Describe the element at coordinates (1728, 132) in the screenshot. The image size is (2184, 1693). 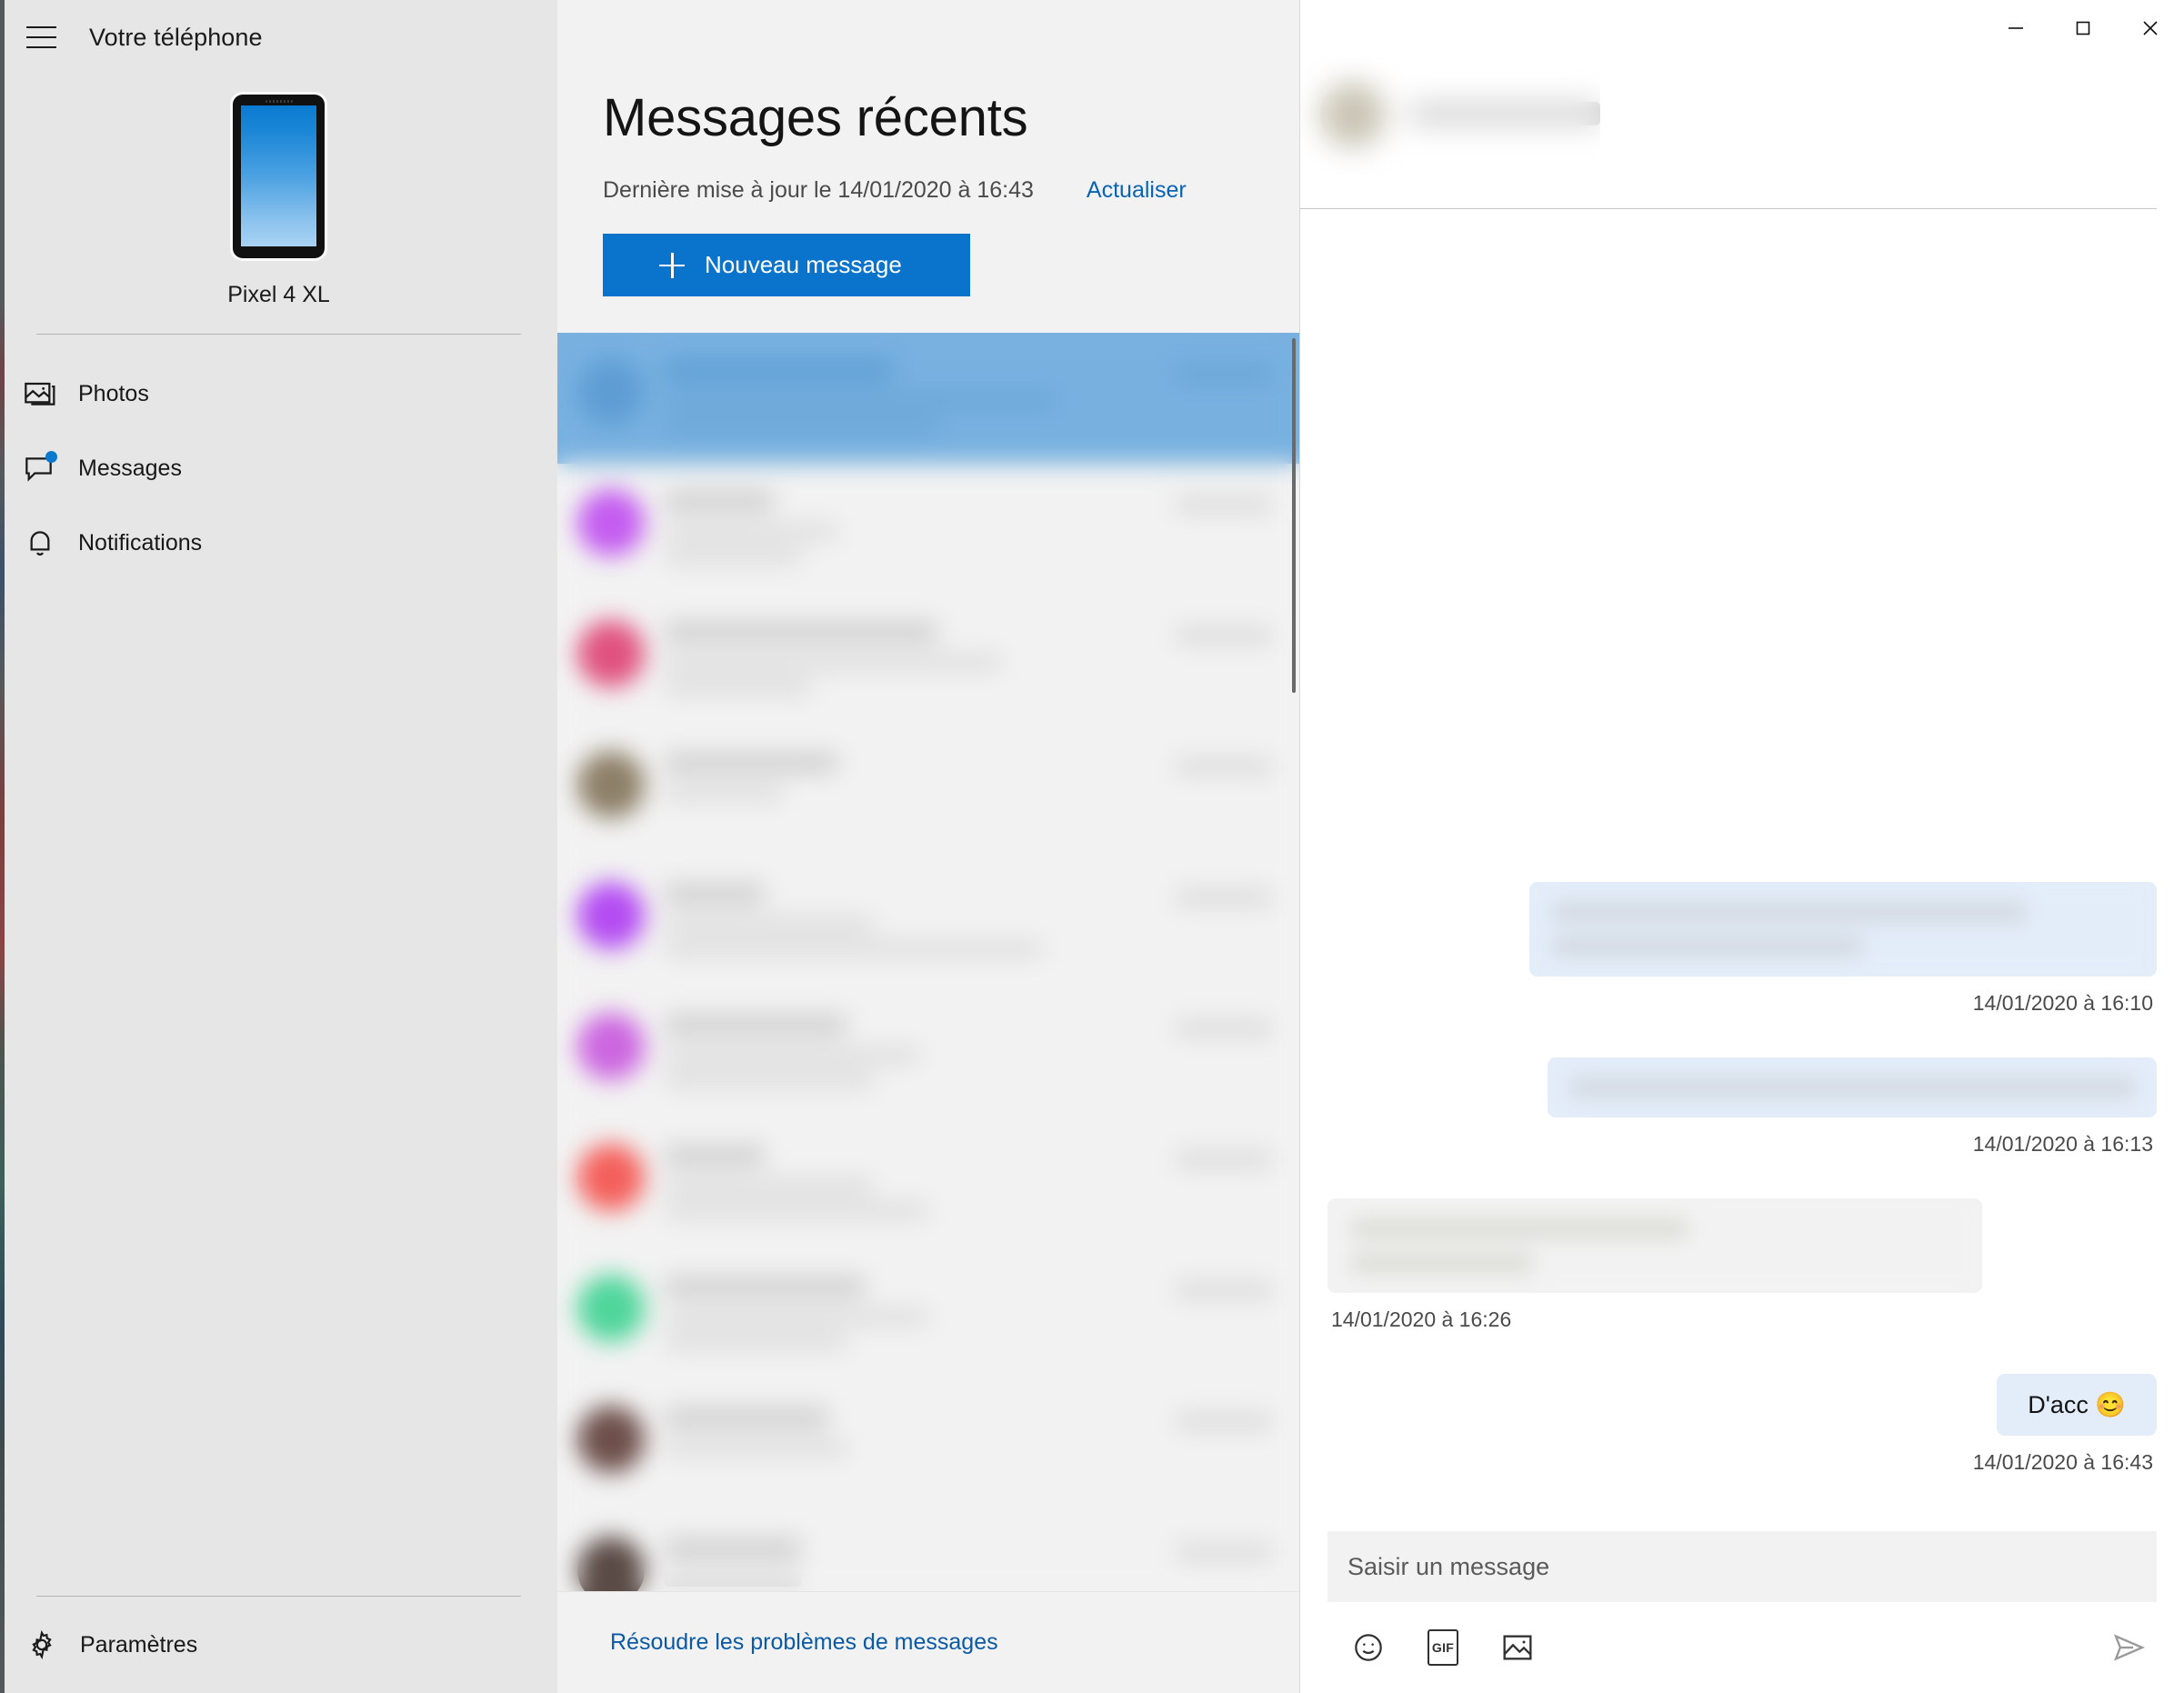
I see `conversation-header` at that location.